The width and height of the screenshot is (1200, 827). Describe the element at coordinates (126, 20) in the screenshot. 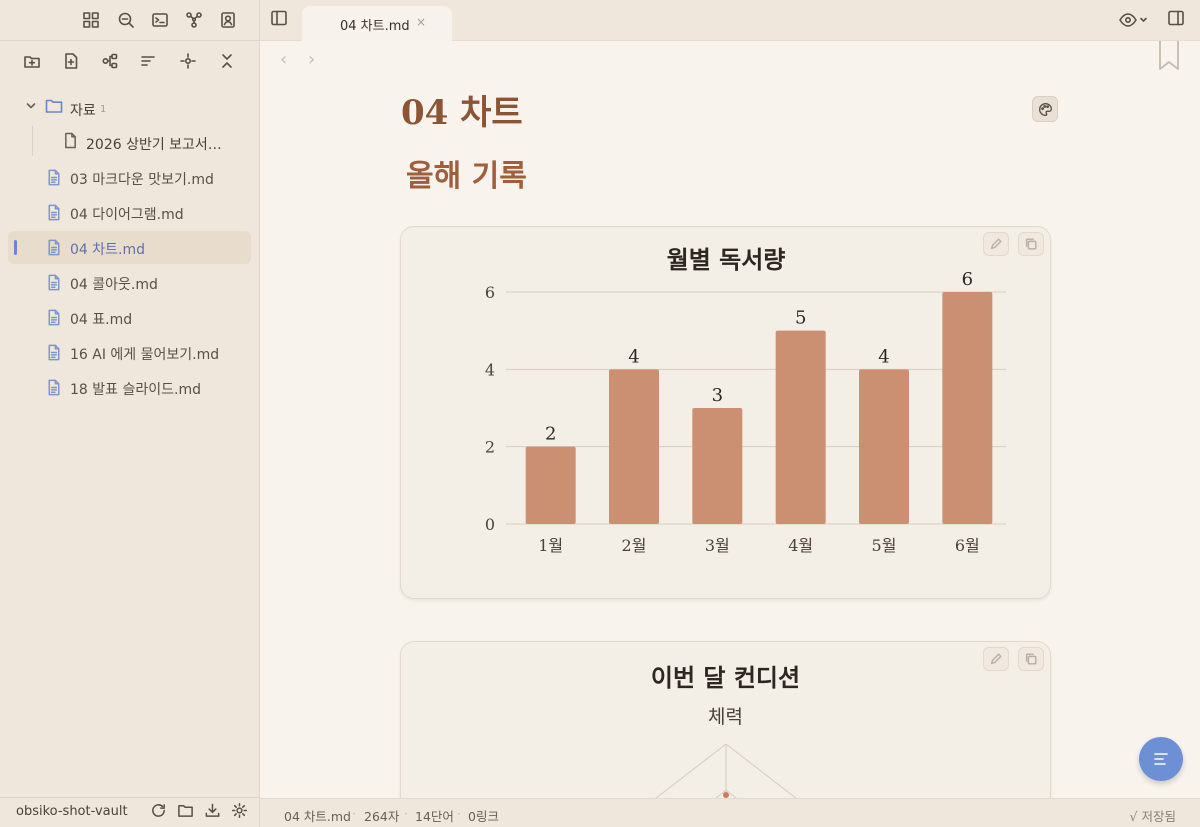

I see `zoom-out-icon` at that location.